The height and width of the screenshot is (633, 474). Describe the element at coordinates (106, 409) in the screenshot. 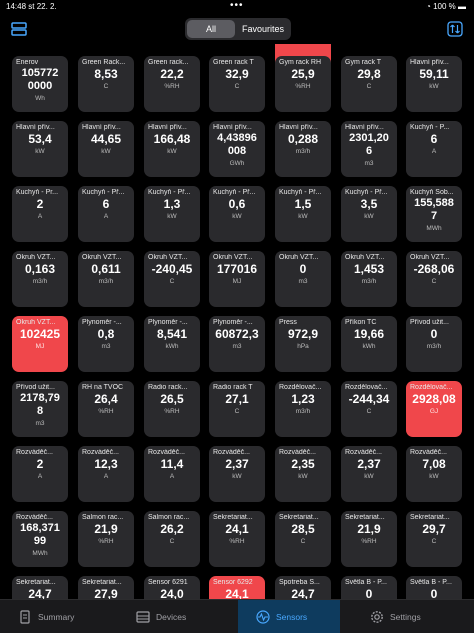

I see `sensor-tile: RH na TVOC 26,4 %RH` at that location.